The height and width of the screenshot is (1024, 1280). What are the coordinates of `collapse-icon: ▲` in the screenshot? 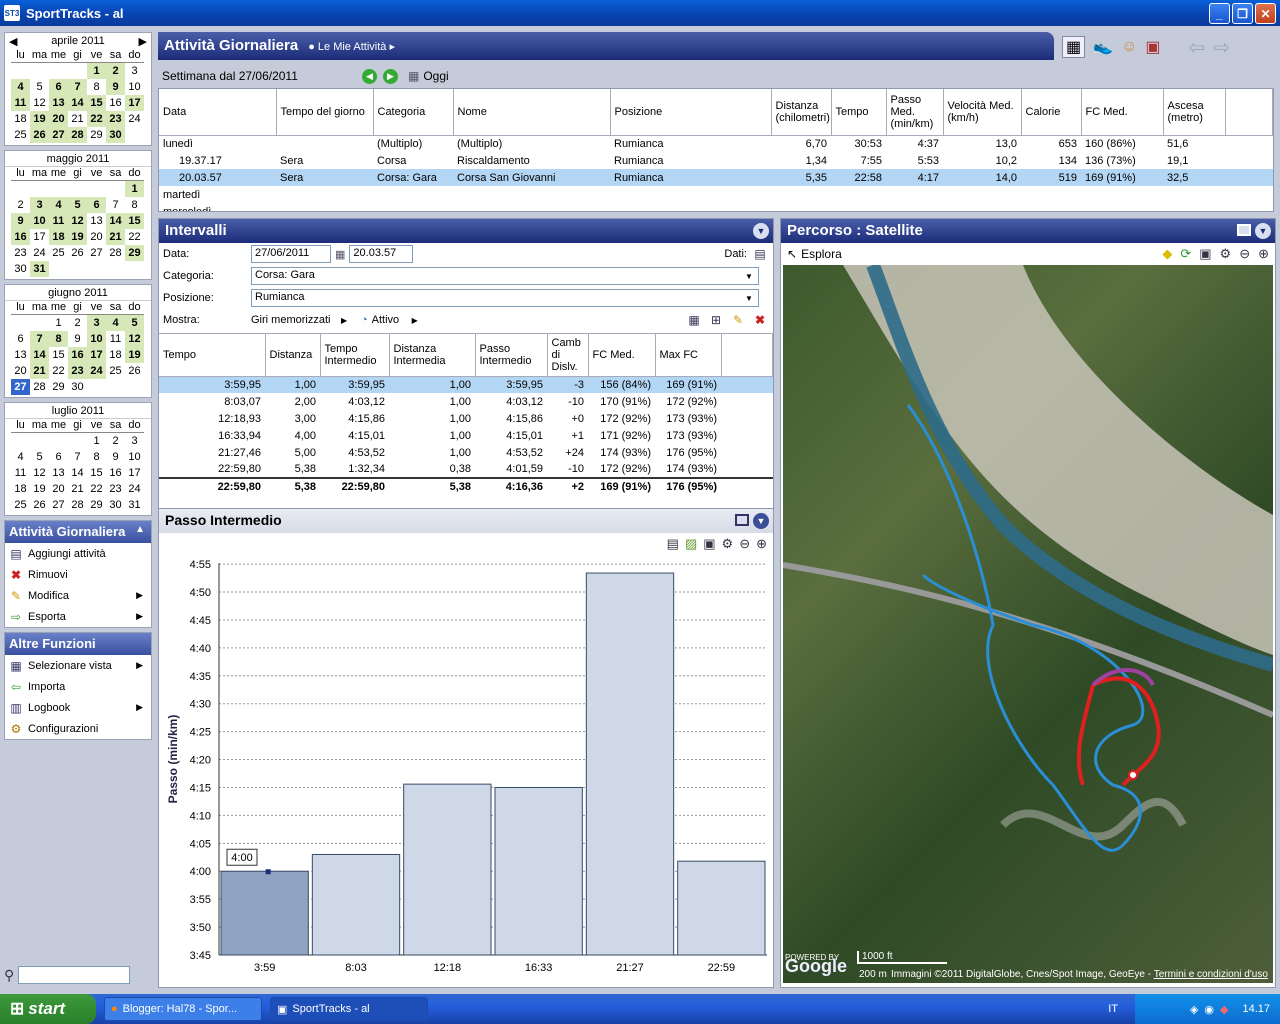 It's located at (140, 529).